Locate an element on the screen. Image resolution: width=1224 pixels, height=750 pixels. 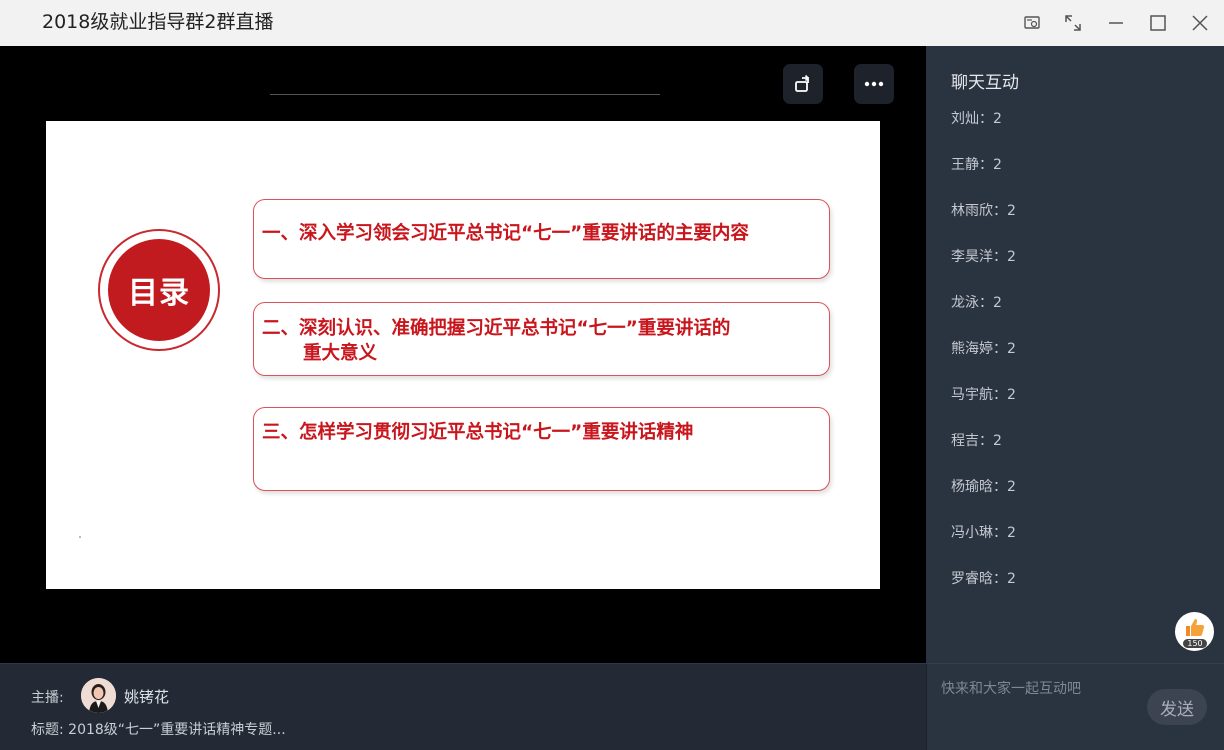
host-name: 姚铐花 is located at coordinates (147, 697).